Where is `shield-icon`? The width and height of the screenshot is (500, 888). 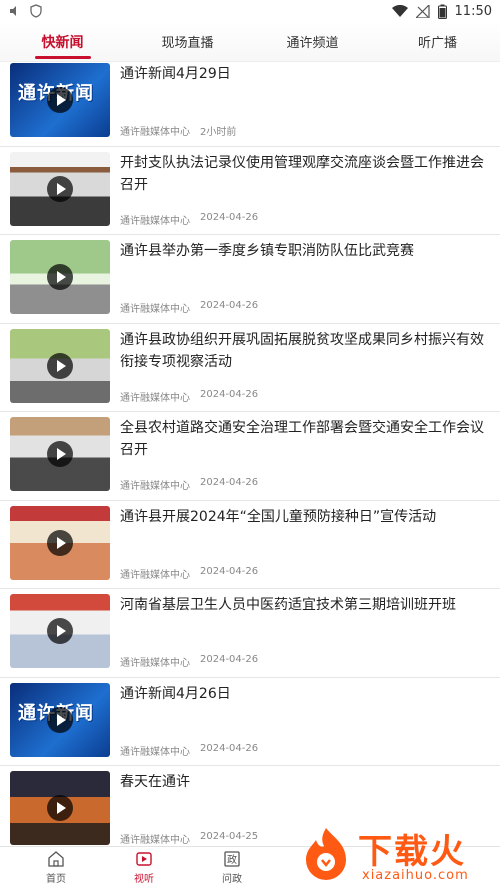
shield-icon is located at coordinates (36, 11).